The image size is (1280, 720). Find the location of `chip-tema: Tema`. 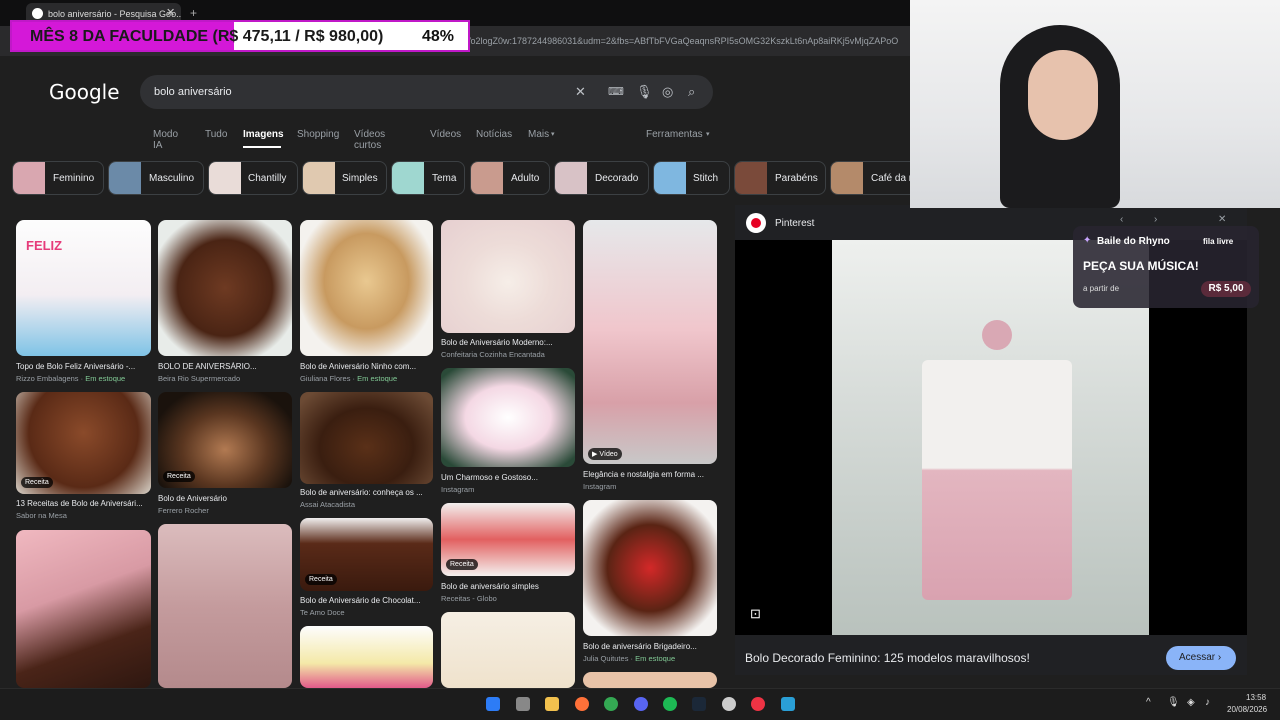

chip-tema: Tema is located at coordinates (428, 178).